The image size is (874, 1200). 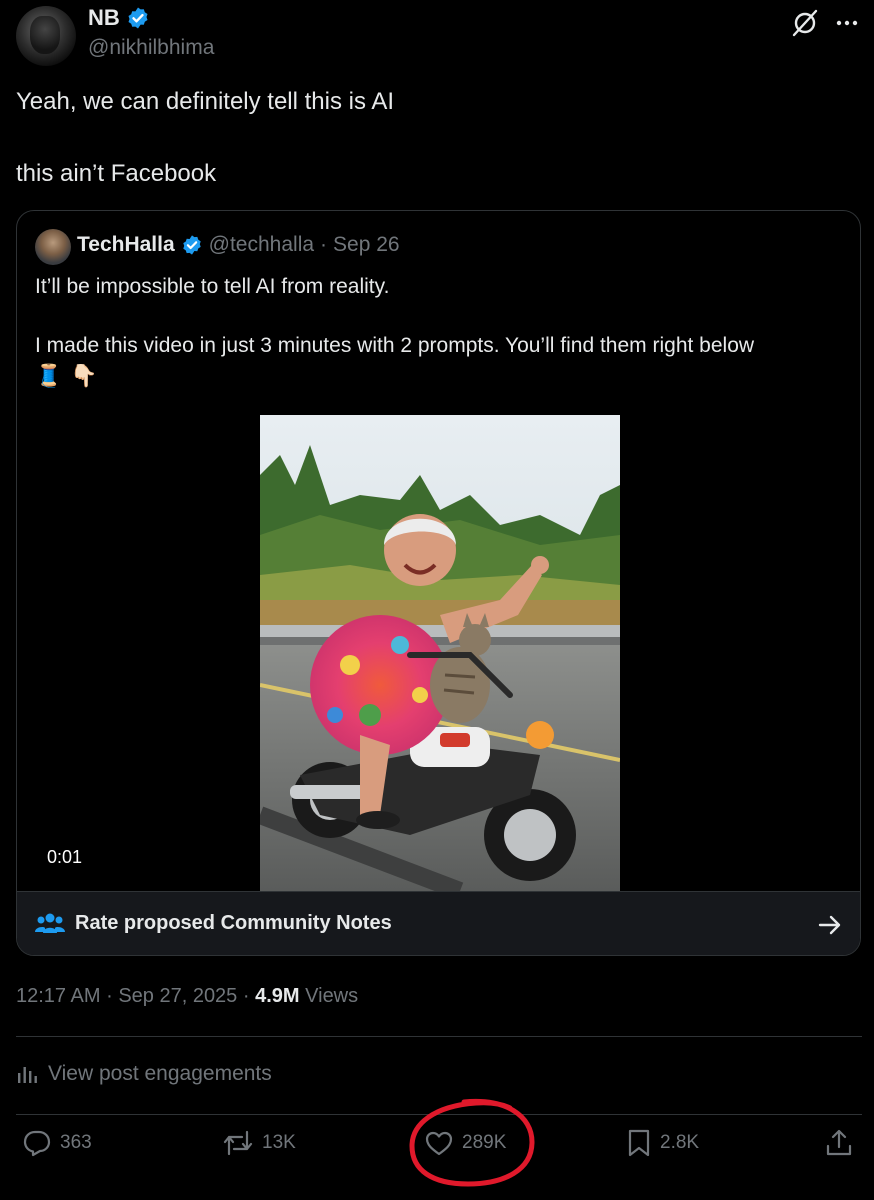 I want to click on views-count: 4.9M, so click(x=277, y=996).